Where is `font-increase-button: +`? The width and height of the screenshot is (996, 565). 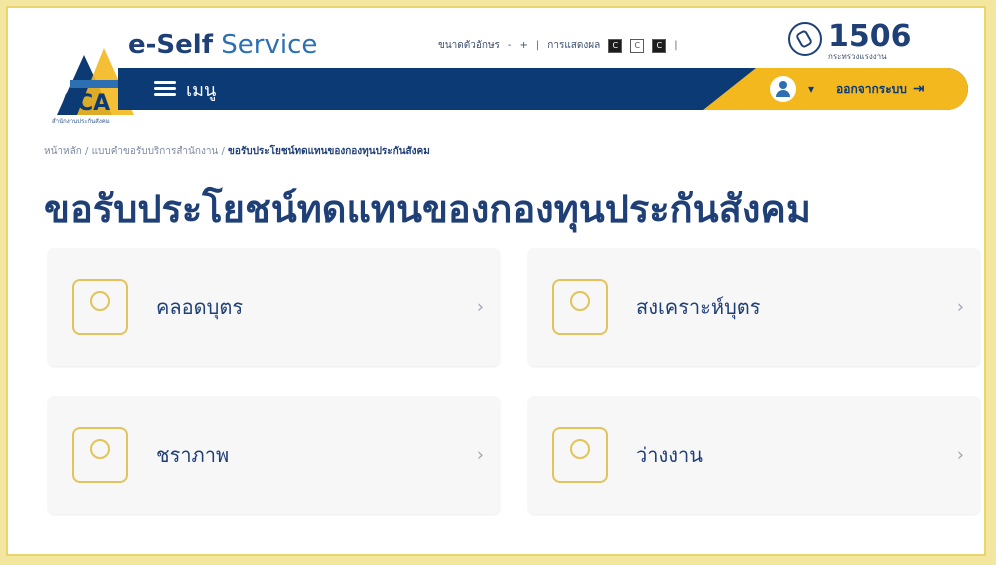
font-increase-button: + is located at coordinates (524, 45).